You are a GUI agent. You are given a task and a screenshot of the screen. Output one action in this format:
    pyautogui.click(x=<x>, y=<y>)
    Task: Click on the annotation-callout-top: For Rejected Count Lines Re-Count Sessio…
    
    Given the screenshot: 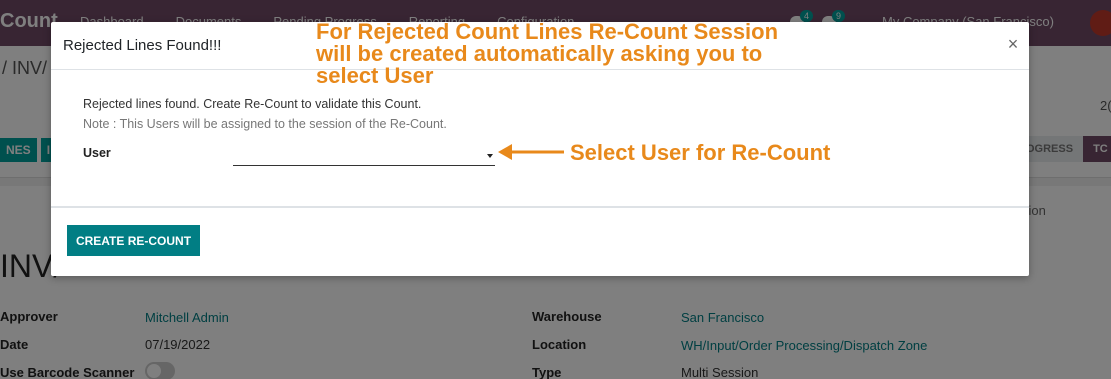 What is the action you would take?
    pyautogui.click(x=547, y=54)
    